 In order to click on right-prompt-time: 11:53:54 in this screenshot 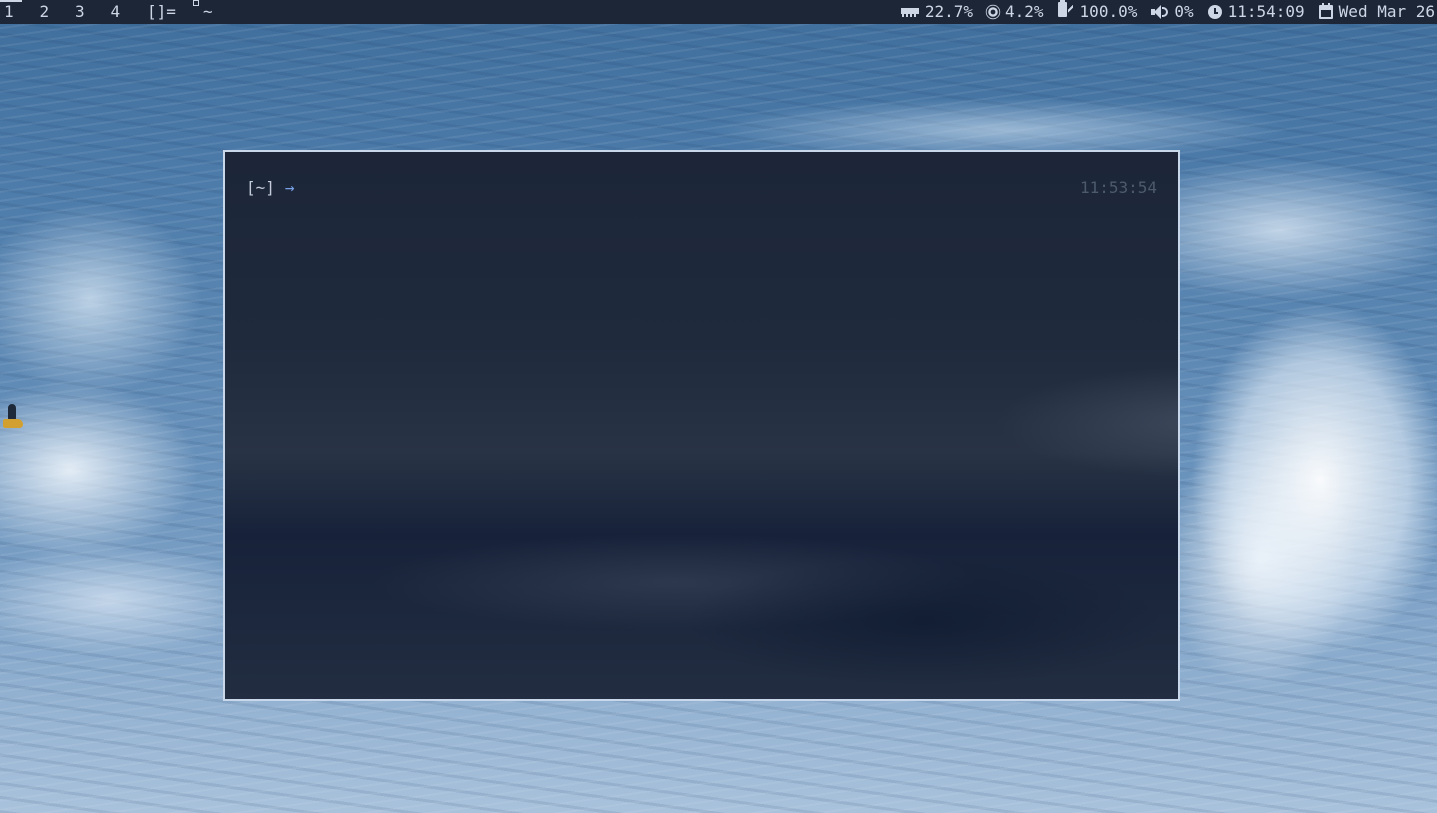, I will do `click(1118, 187)`.